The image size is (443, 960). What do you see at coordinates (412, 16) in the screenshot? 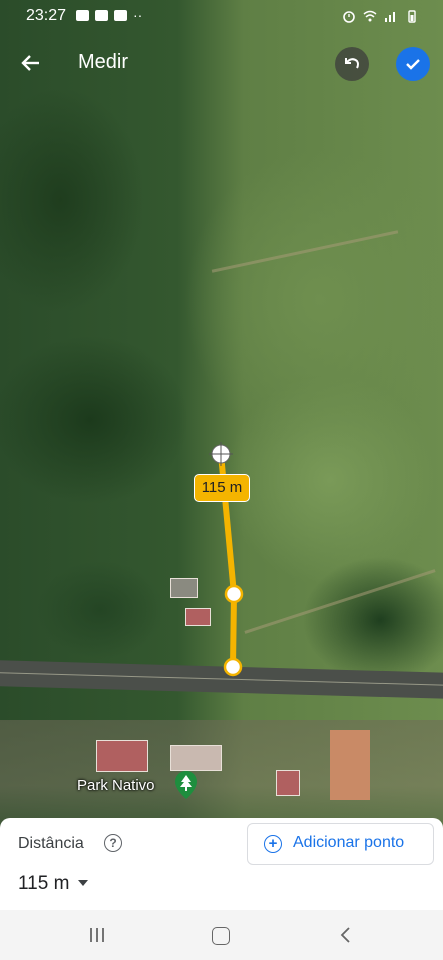
I see `battery-icon` at bounding box center [412, 16].